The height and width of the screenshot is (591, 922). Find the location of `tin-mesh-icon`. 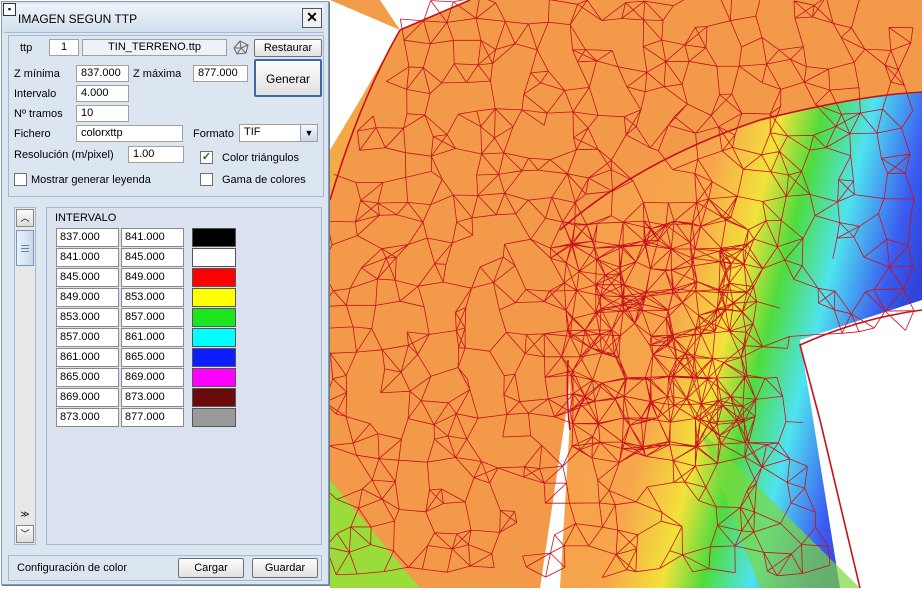

tin-mesh-icon is located at coordinates (241, 47).